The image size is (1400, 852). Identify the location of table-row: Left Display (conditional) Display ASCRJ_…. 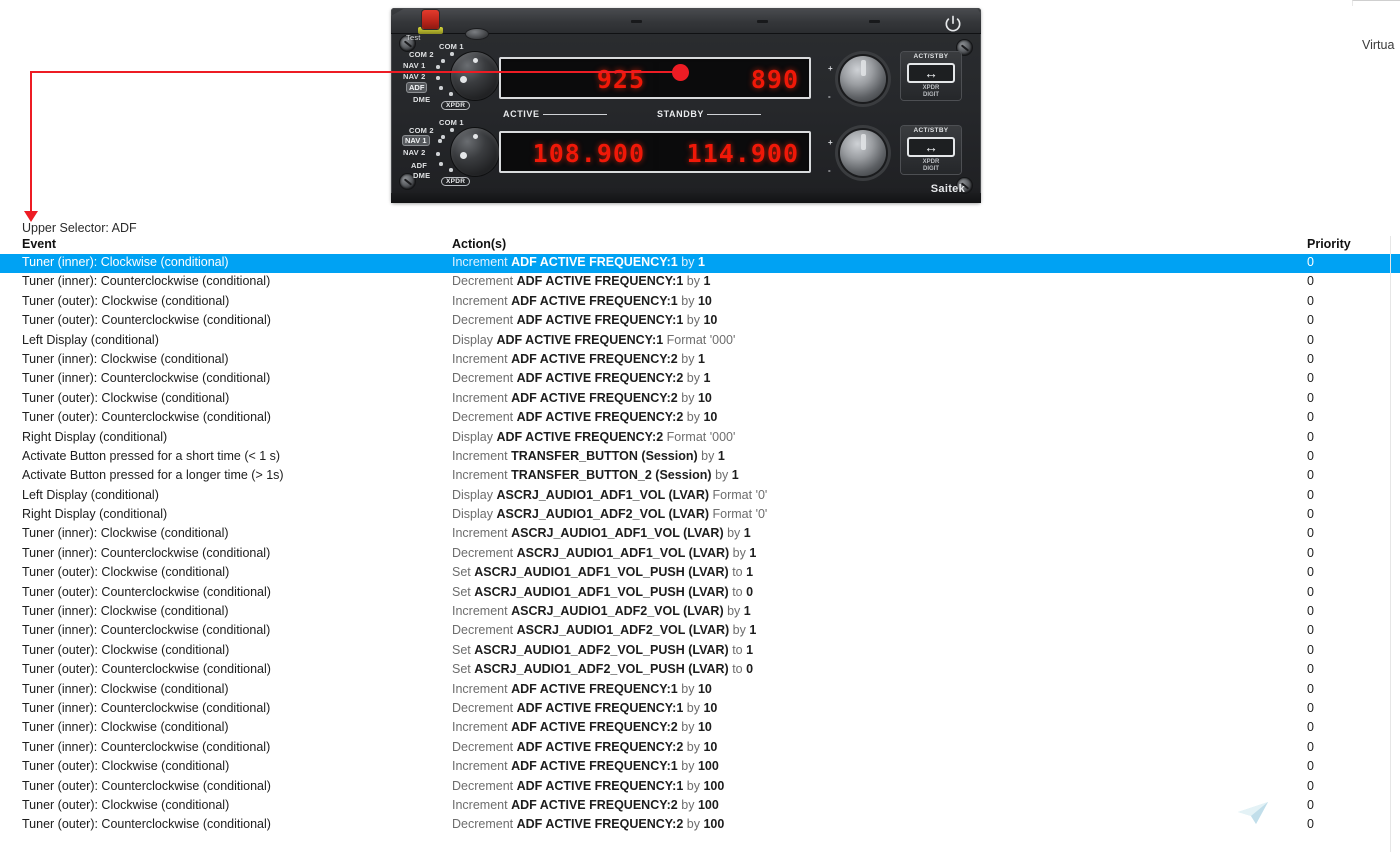
(700, 496).